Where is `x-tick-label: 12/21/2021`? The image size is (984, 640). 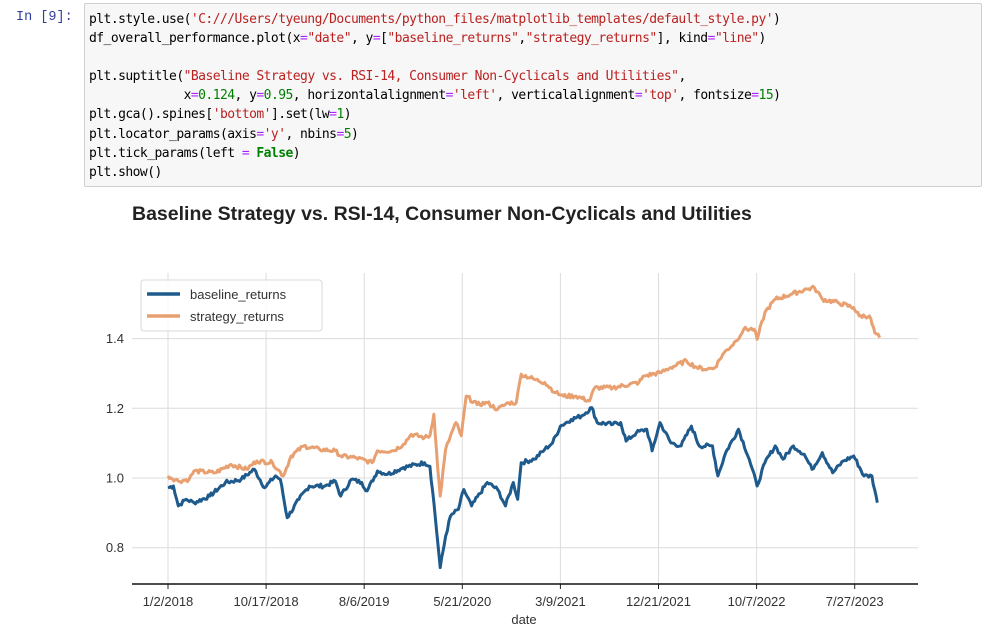 x-tick-label: 12/21/2021 is located at coordinates (658, 601).